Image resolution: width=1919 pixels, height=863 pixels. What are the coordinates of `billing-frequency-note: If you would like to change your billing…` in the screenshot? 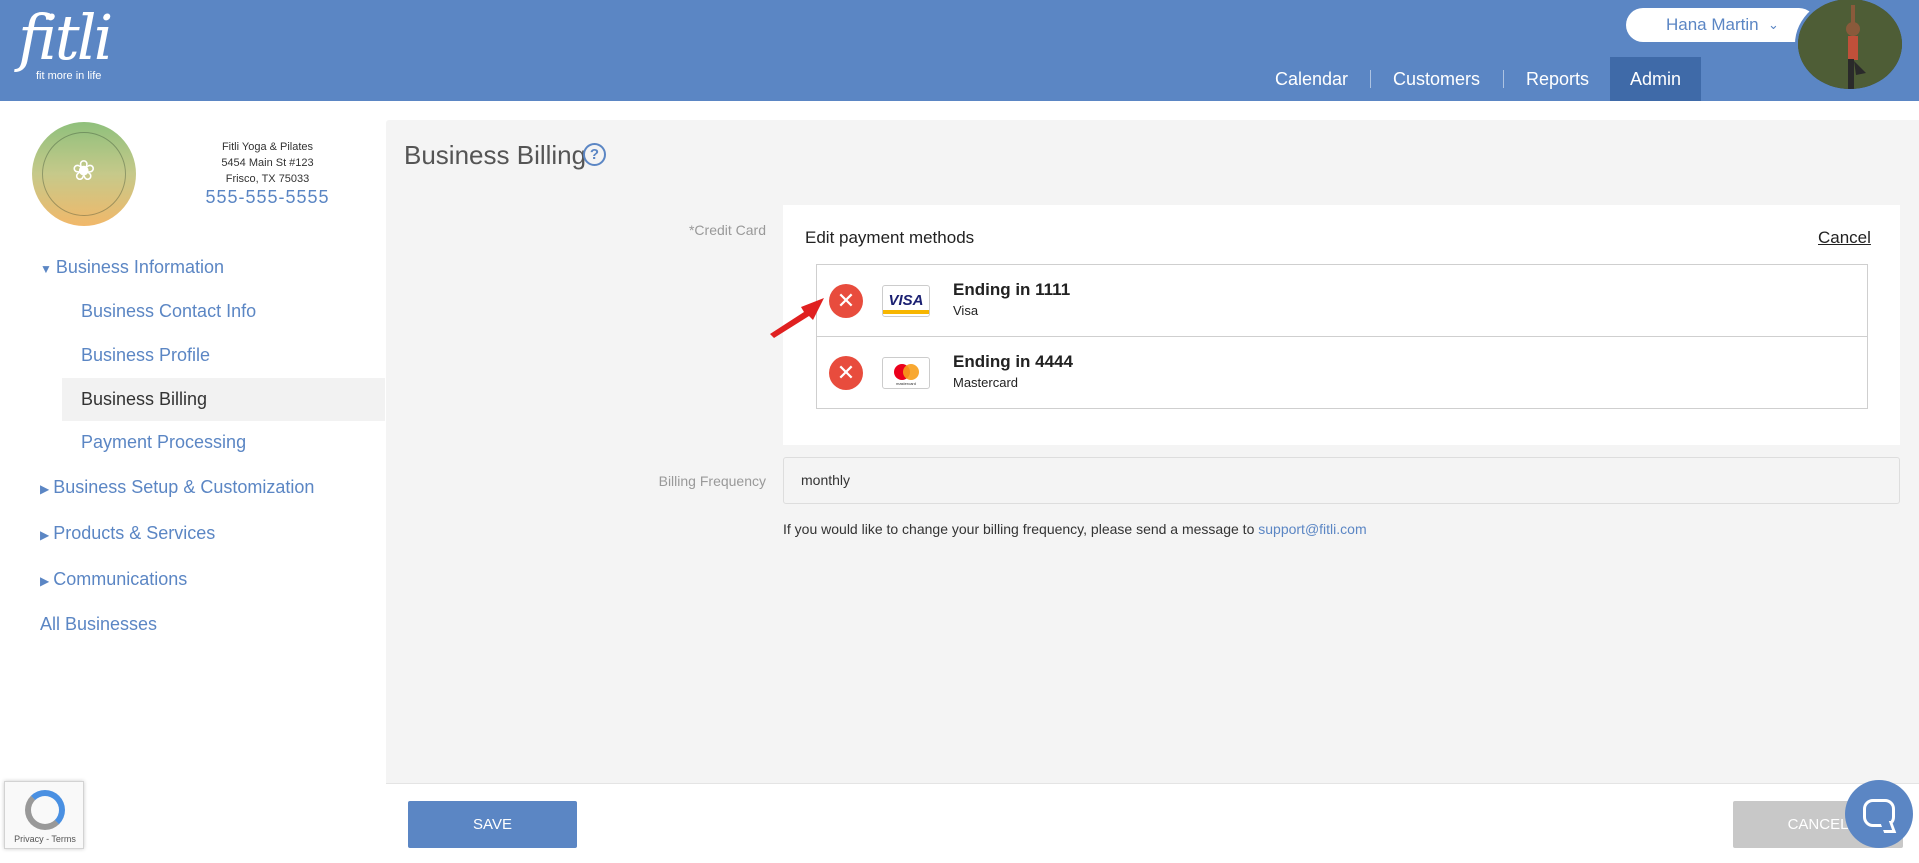 It's located at (1075, 529).